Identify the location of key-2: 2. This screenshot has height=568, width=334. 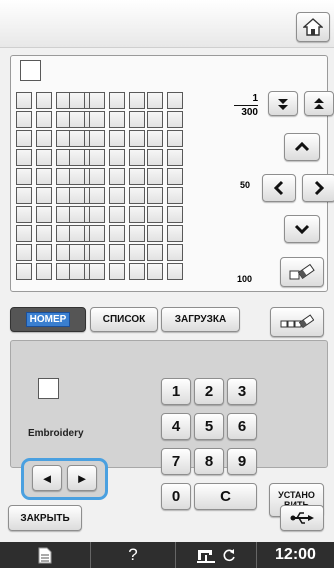
(209, 391).